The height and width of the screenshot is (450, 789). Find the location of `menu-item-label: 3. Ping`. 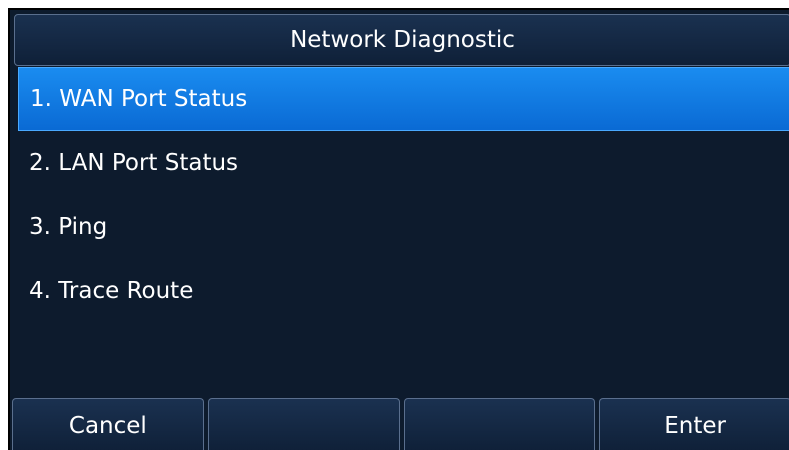

menu-item-label: 3. Ping is located at coordinates (68, 227).